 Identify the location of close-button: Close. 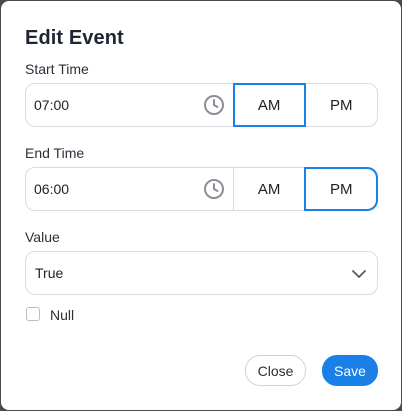
(275, 370).